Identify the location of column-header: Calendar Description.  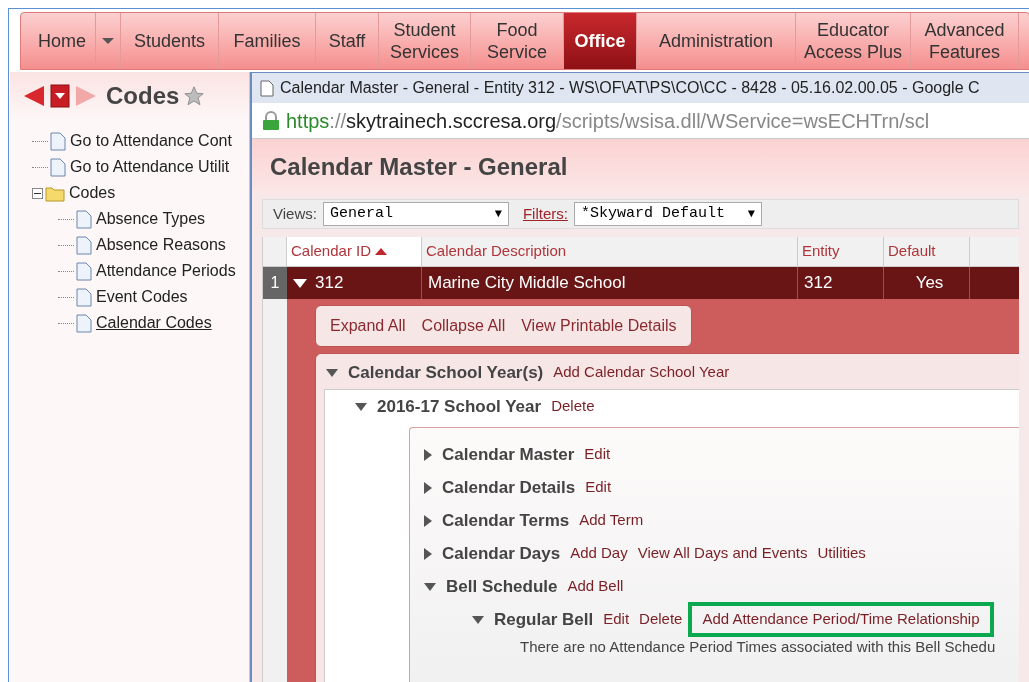
(610, 251).